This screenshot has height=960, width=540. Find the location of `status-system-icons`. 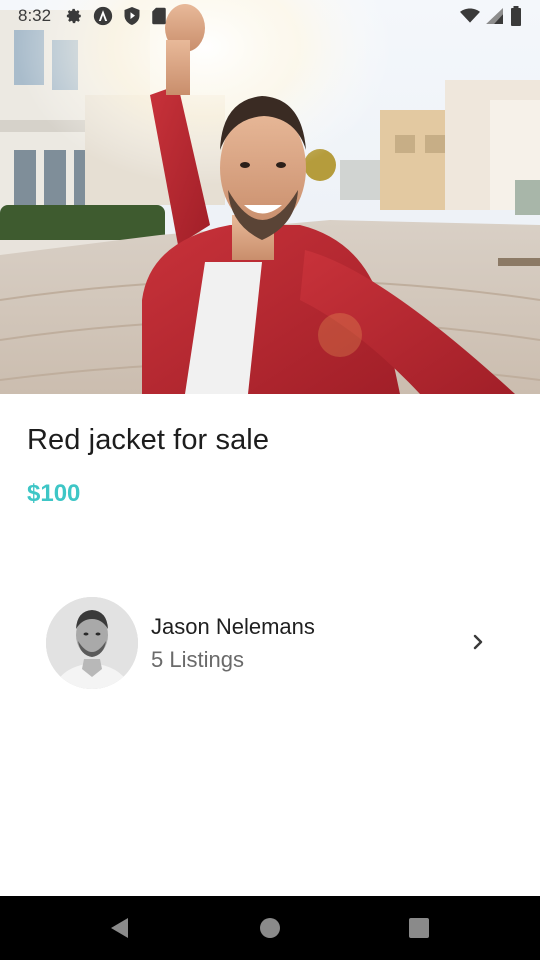

status-system-icons is located at coordinates (491, 16).